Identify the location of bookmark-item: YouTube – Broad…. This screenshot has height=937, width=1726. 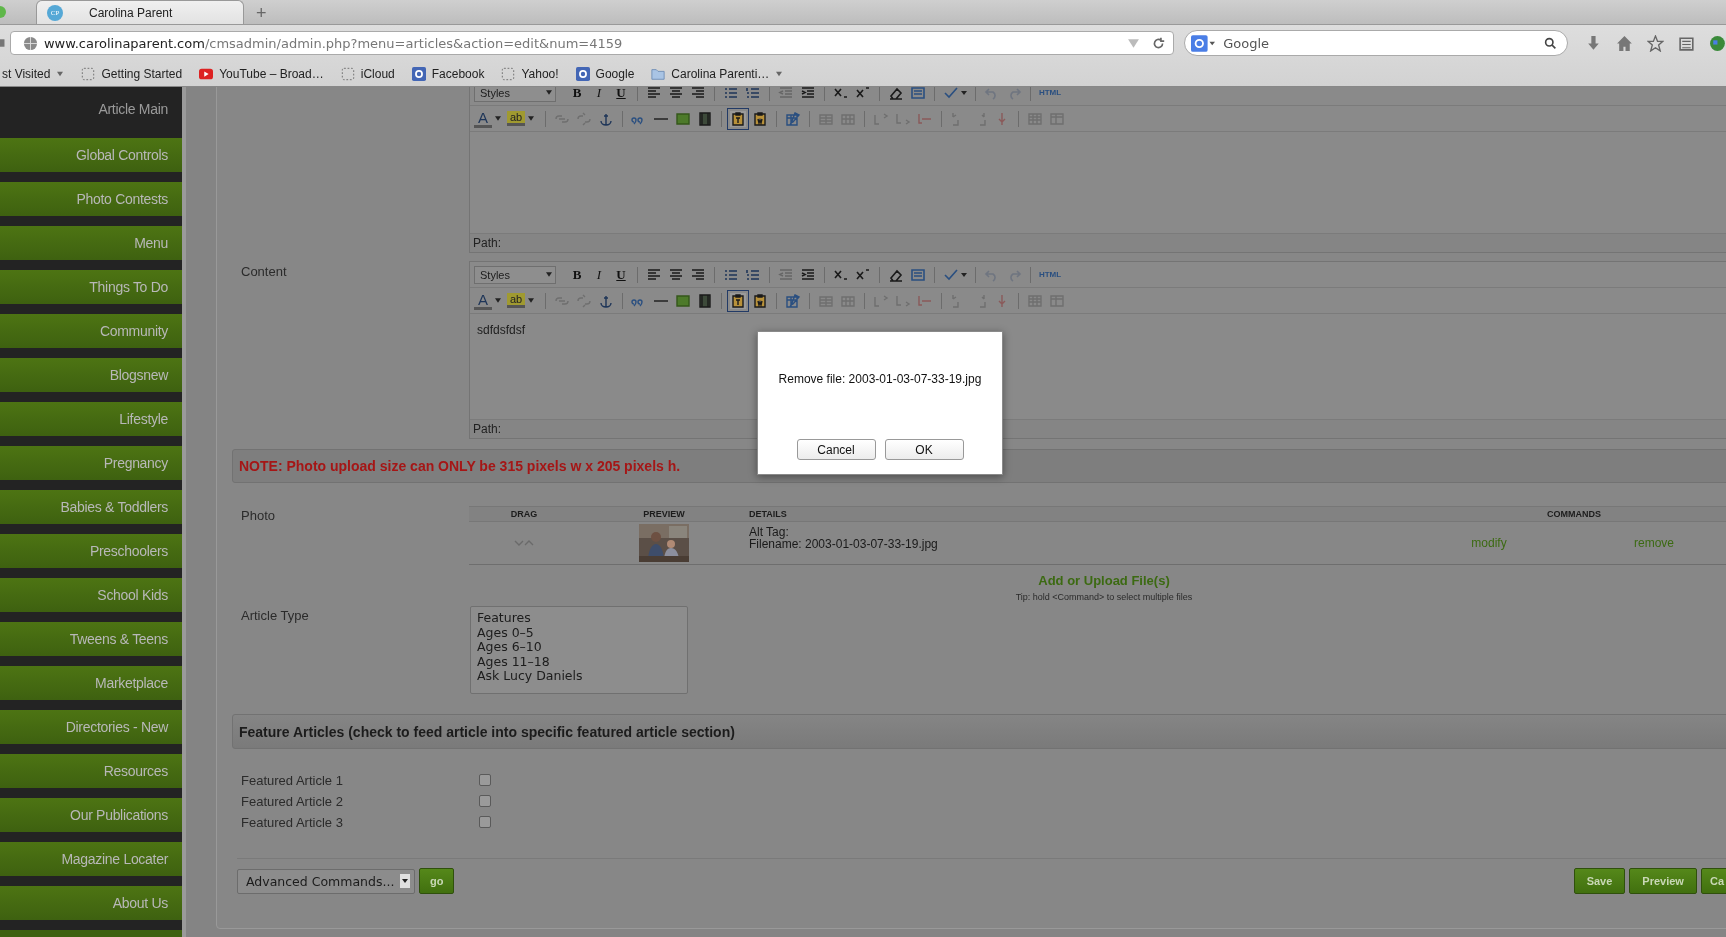
(261, 73).